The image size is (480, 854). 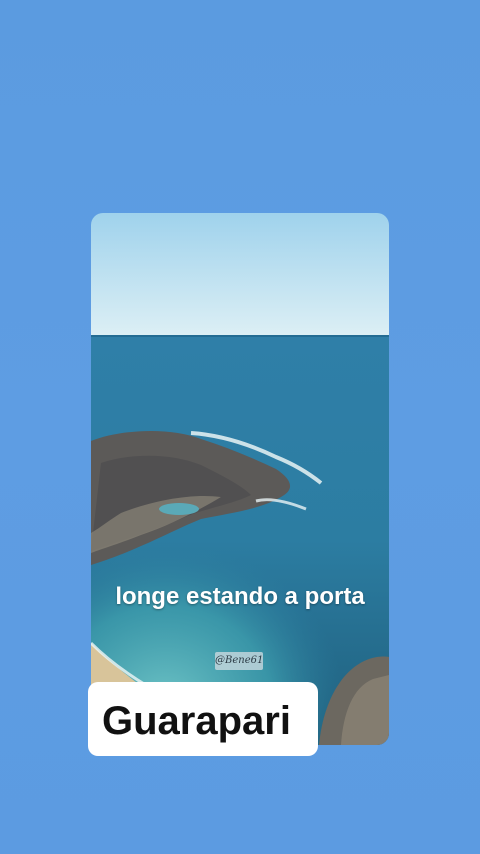 I want to click on location-label-text: Guarapari, so click(x=196, y=721).